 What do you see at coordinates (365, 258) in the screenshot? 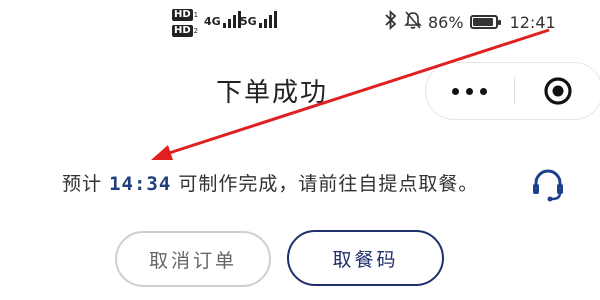
I see `pickup-code-button: 取餐码` at bounding box center [365, 258].